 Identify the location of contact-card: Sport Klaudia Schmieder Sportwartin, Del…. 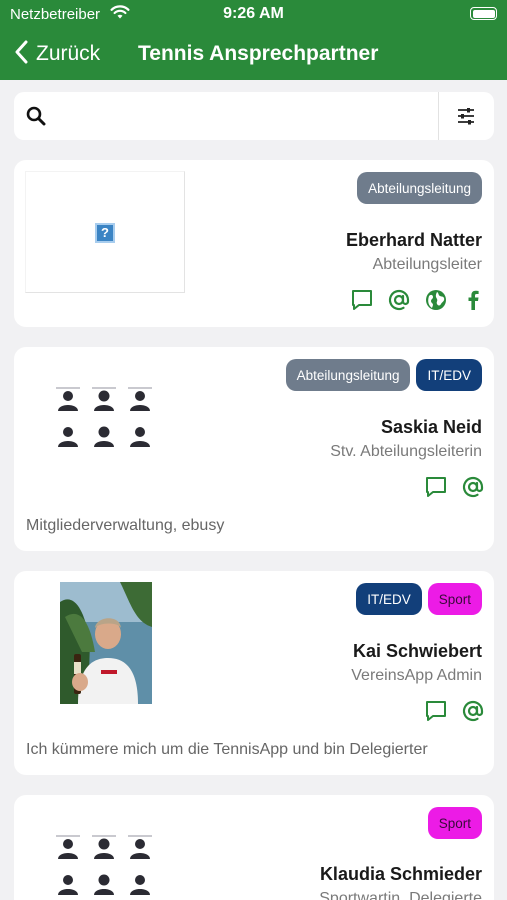
(254, 847).